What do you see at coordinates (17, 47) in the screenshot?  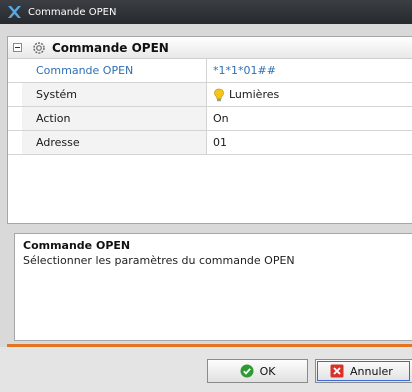 I see `collapse-icon` at bounding box center [17, 47].